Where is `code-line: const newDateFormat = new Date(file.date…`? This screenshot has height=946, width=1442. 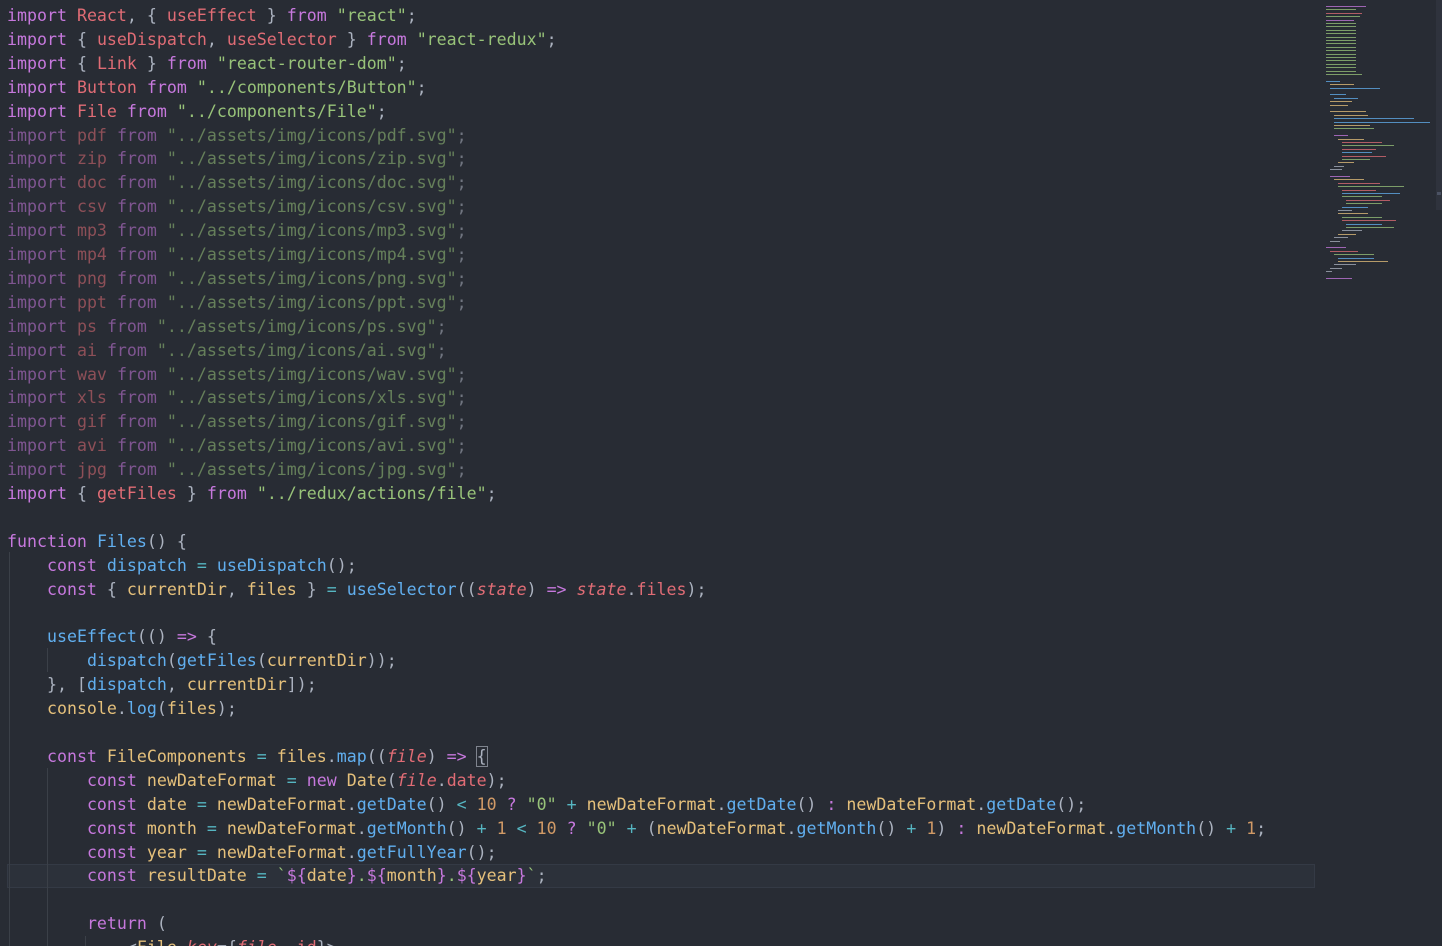 code-line: const newDateFormat = new Date(file.date… is located at coordinates (257, 781).